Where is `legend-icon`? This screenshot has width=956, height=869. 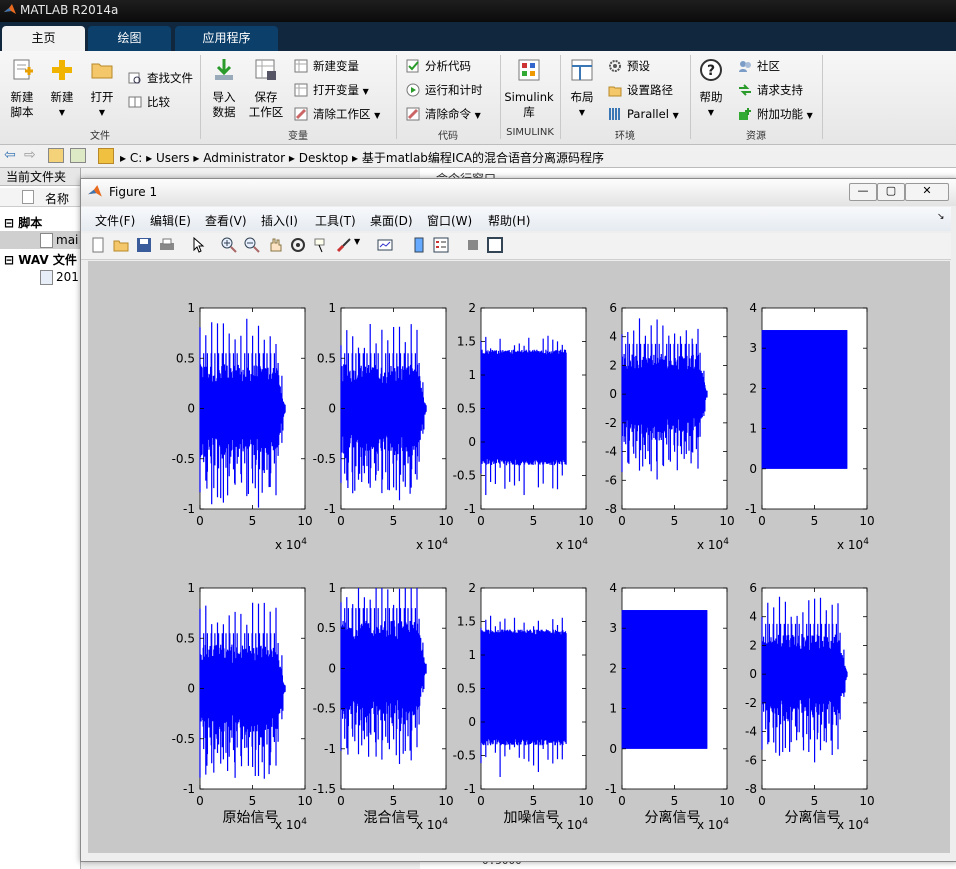 legend-icon is located at coordinates (441, 245).